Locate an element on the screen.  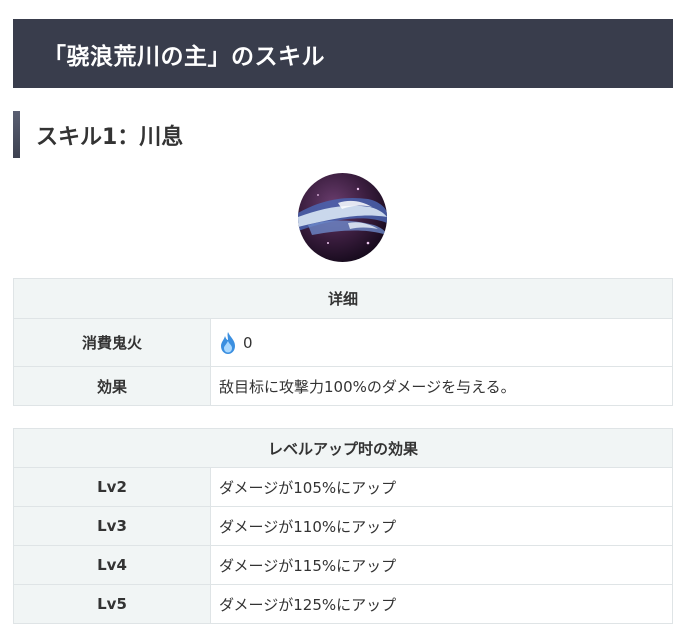
level-label: Lv5 is located at coordinates (112, 604).